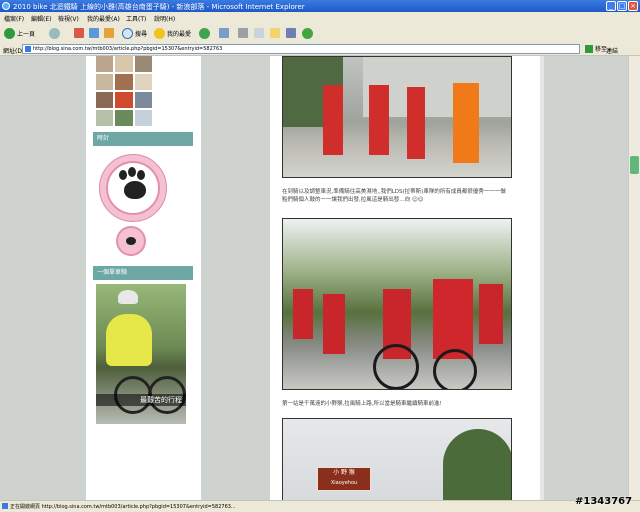  I want to click on stop-button, so click(79, 33).